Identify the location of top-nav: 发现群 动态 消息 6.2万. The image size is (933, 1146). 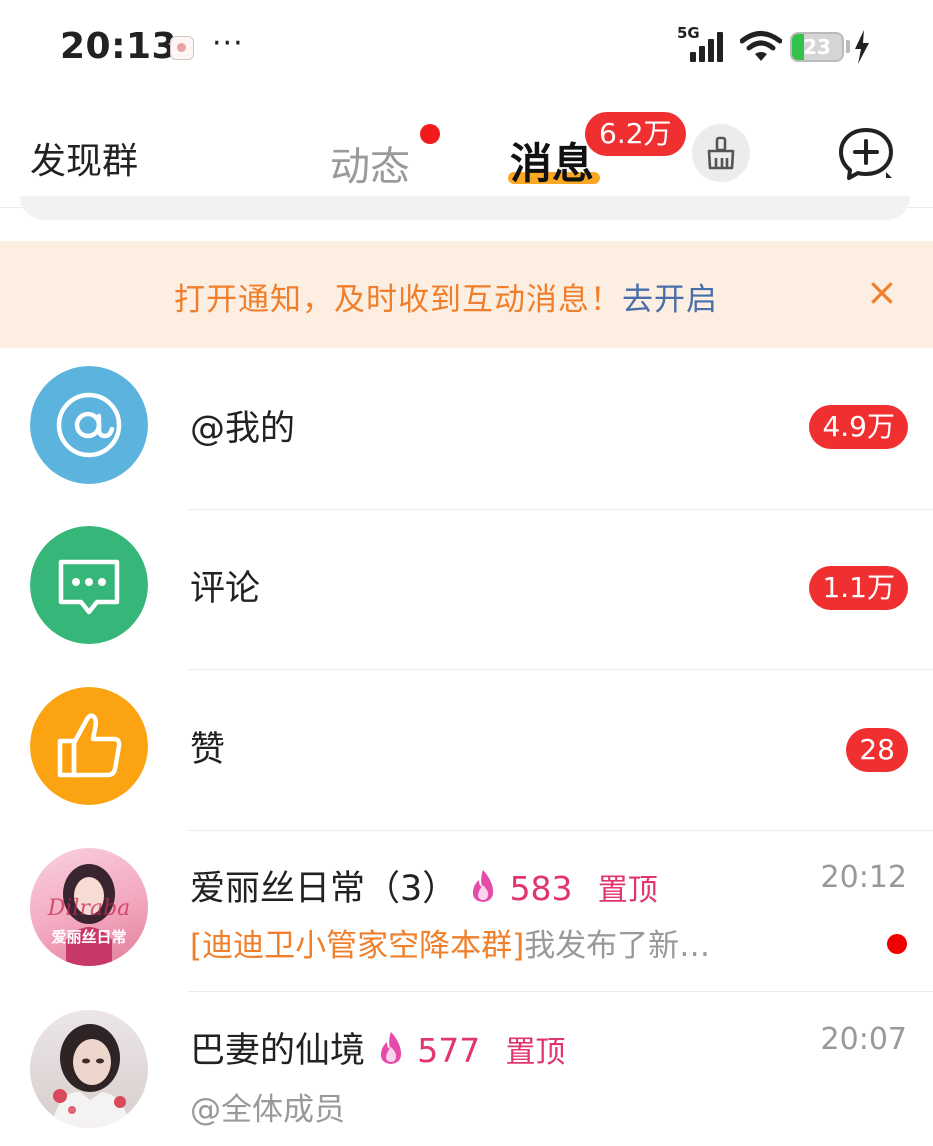
(466, 152).